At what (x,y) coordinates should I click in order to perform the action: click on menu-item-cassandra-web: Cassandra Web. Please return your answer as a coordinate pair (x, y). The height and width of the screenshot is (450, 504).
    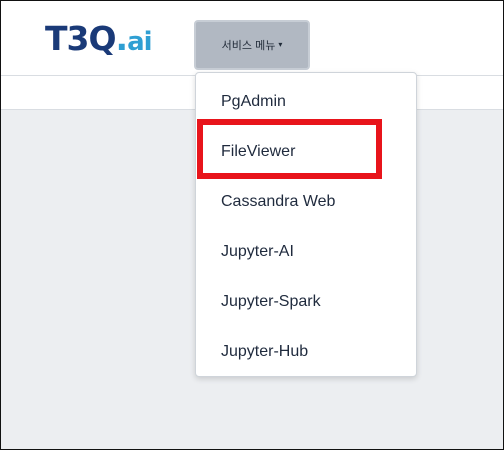
    Looking at the image, I should click on (278, 202).